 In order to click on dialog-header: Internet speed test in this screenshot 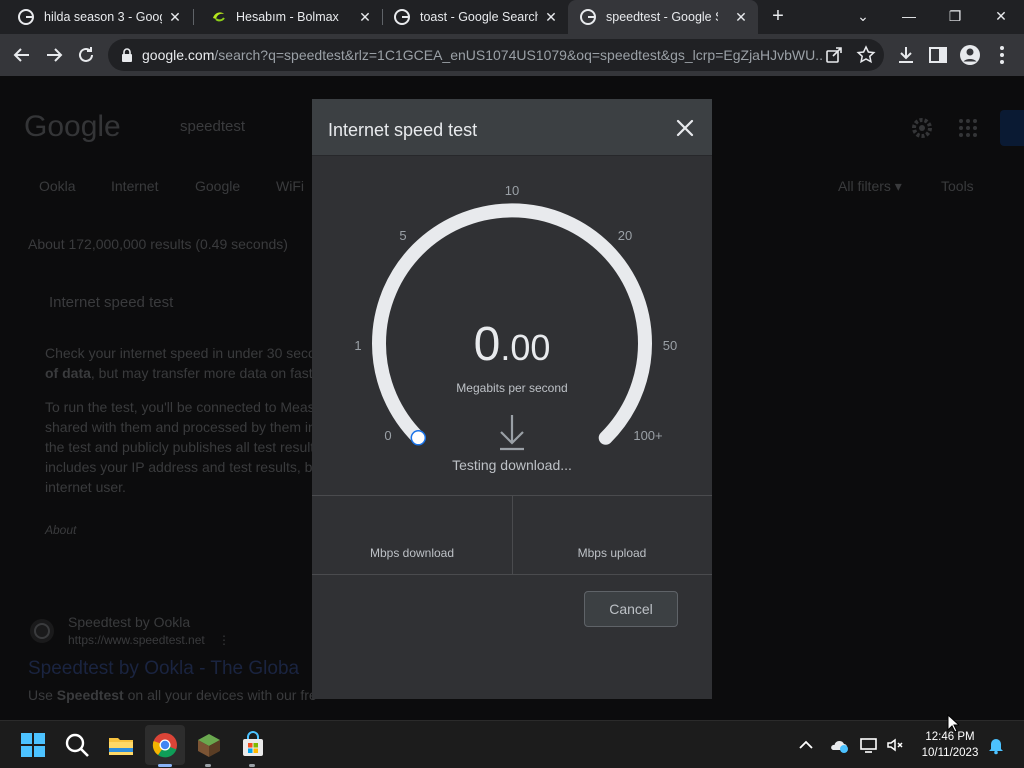, I will do `click(512, 127)`.